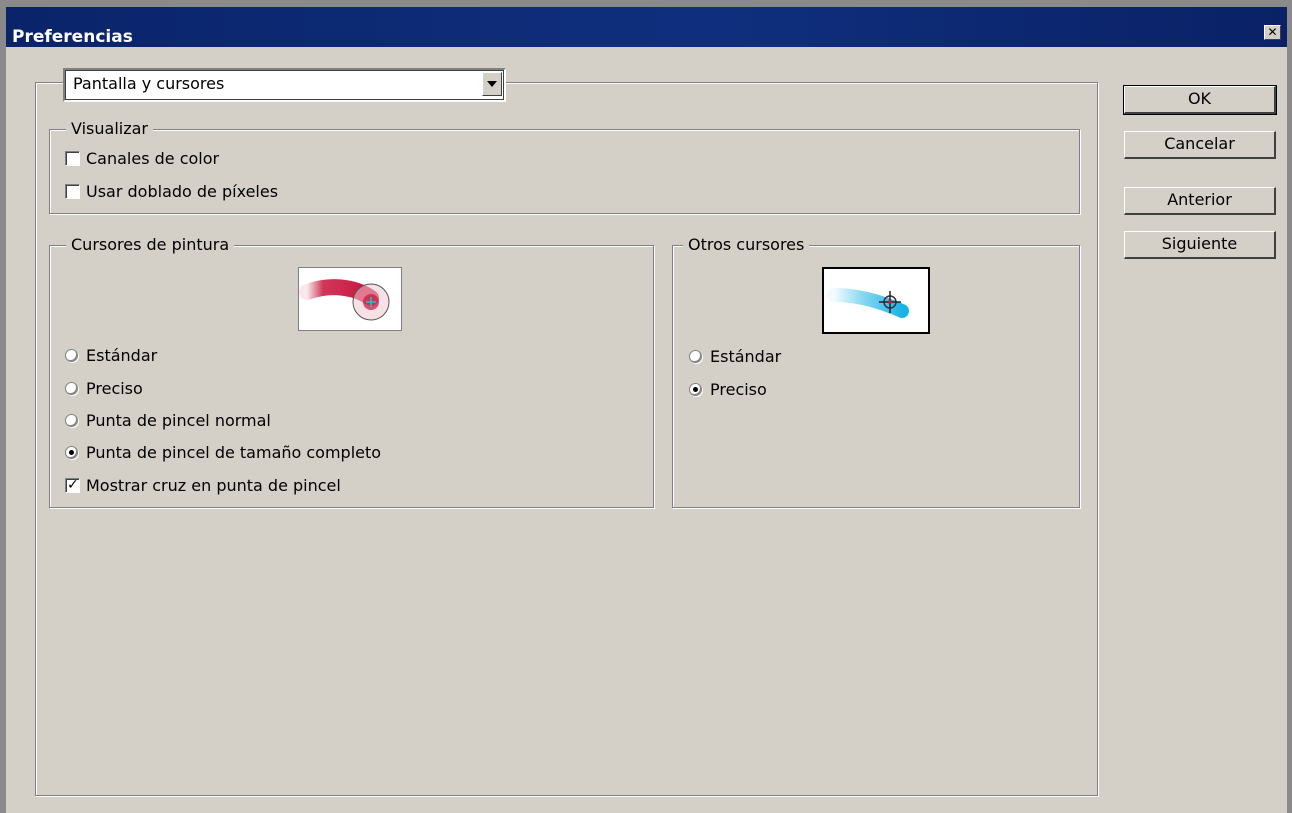 This screenshot has height=813, width=1292. I want to click on paint-full-size-tip-label: Punta de pincel de tamaño completo, so click(234, 452).